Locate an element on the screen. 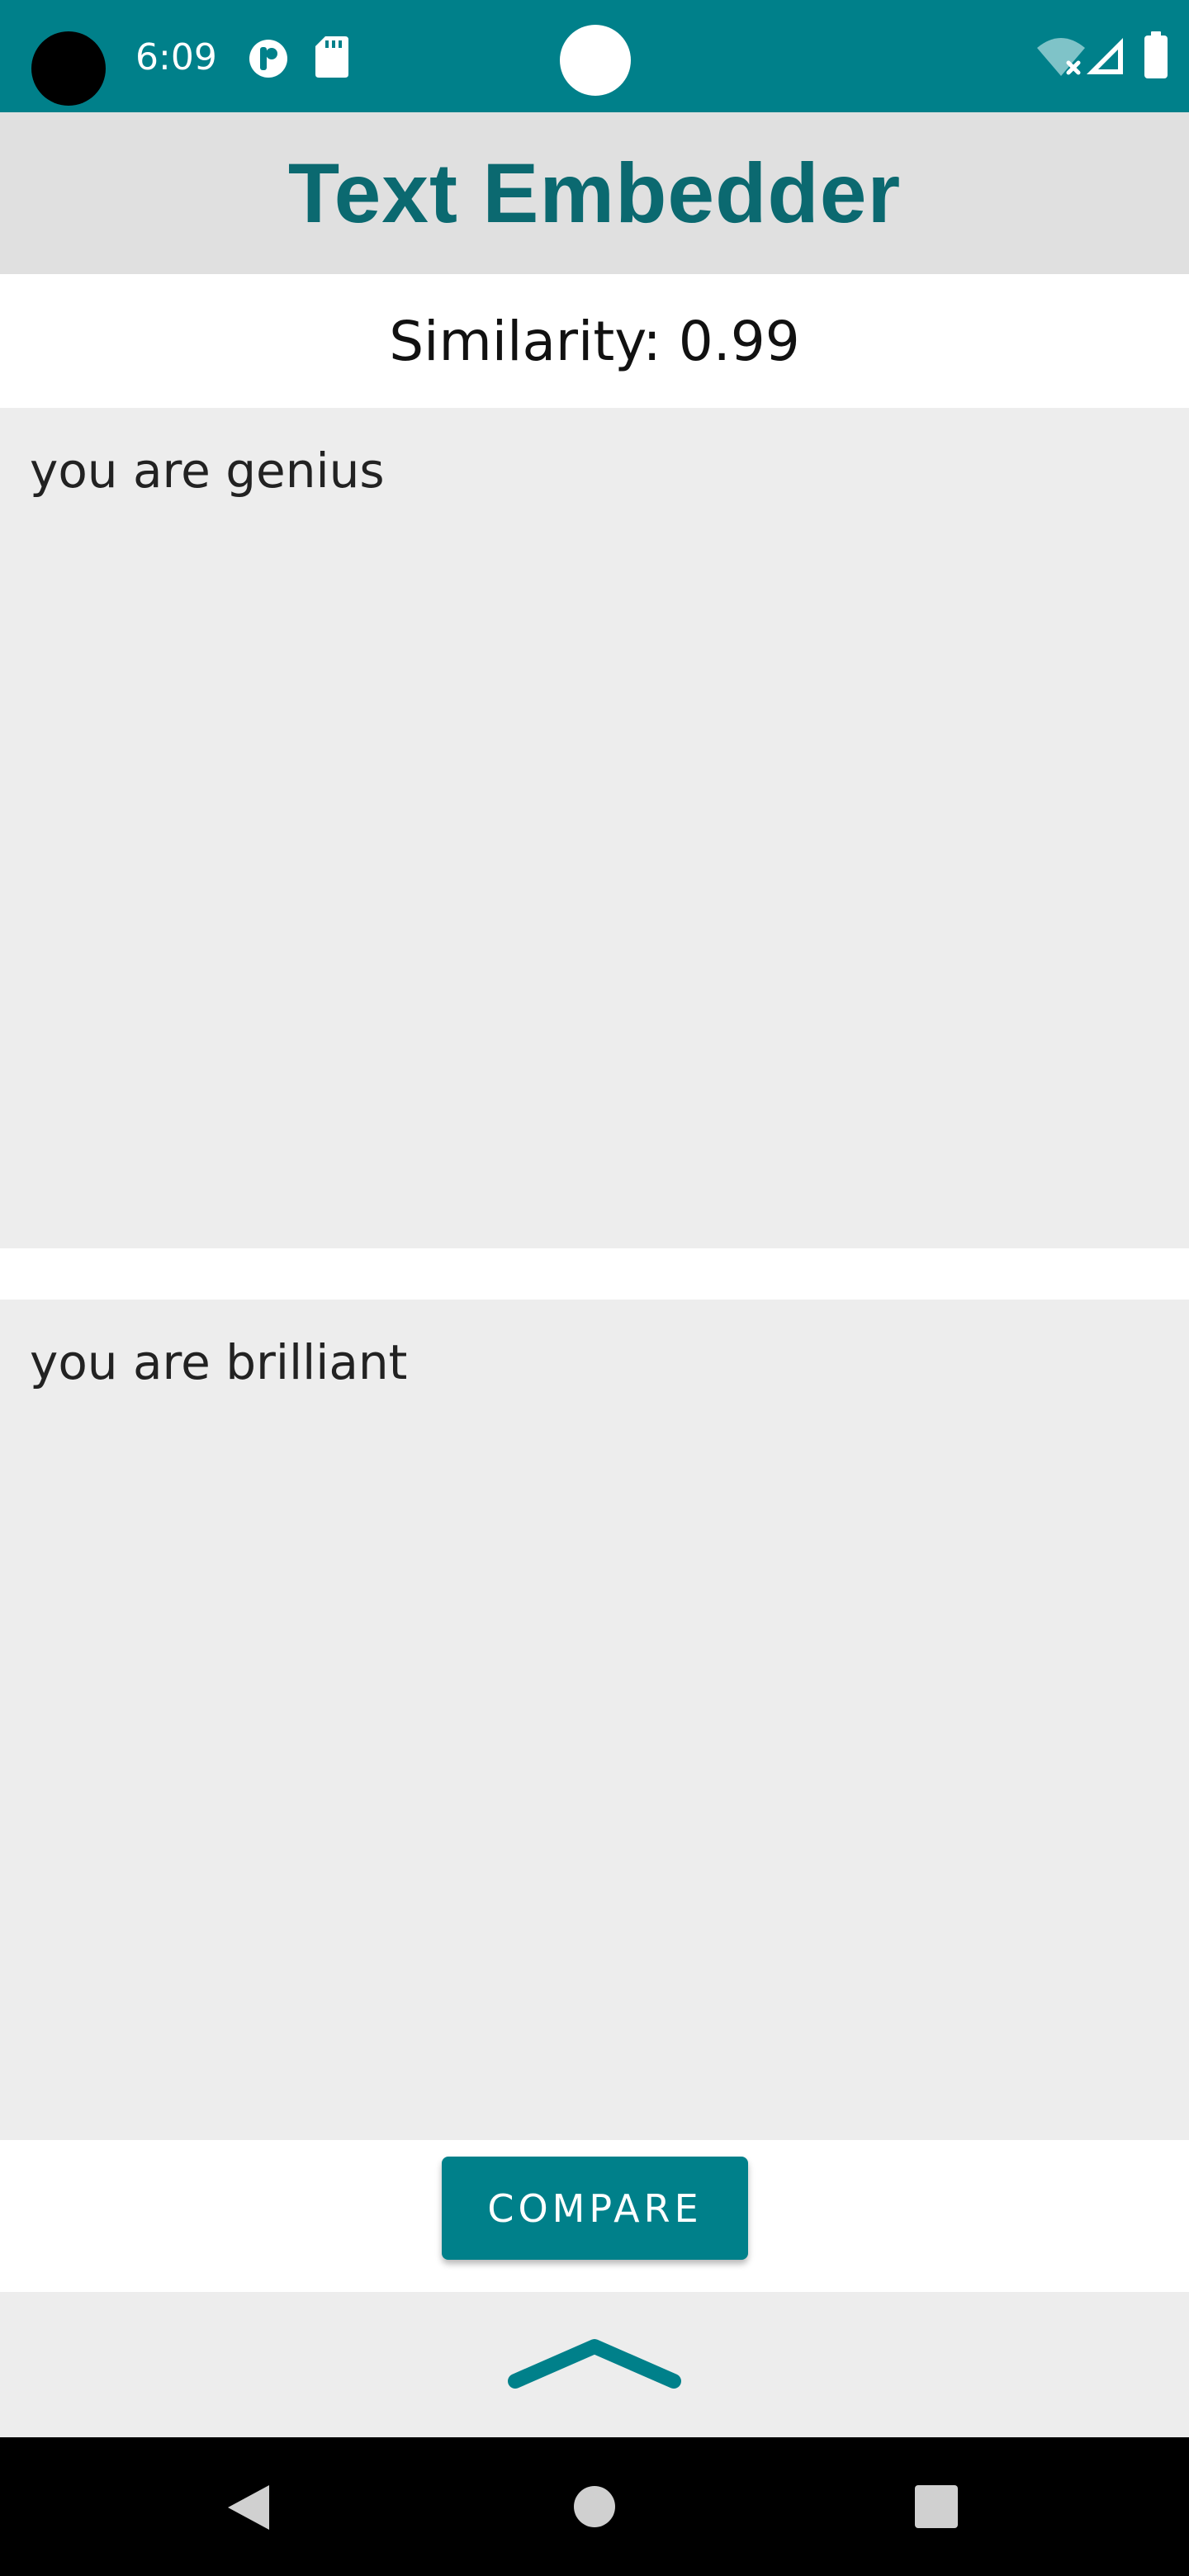  app-notification-icon is located at coordinates (268, 59).